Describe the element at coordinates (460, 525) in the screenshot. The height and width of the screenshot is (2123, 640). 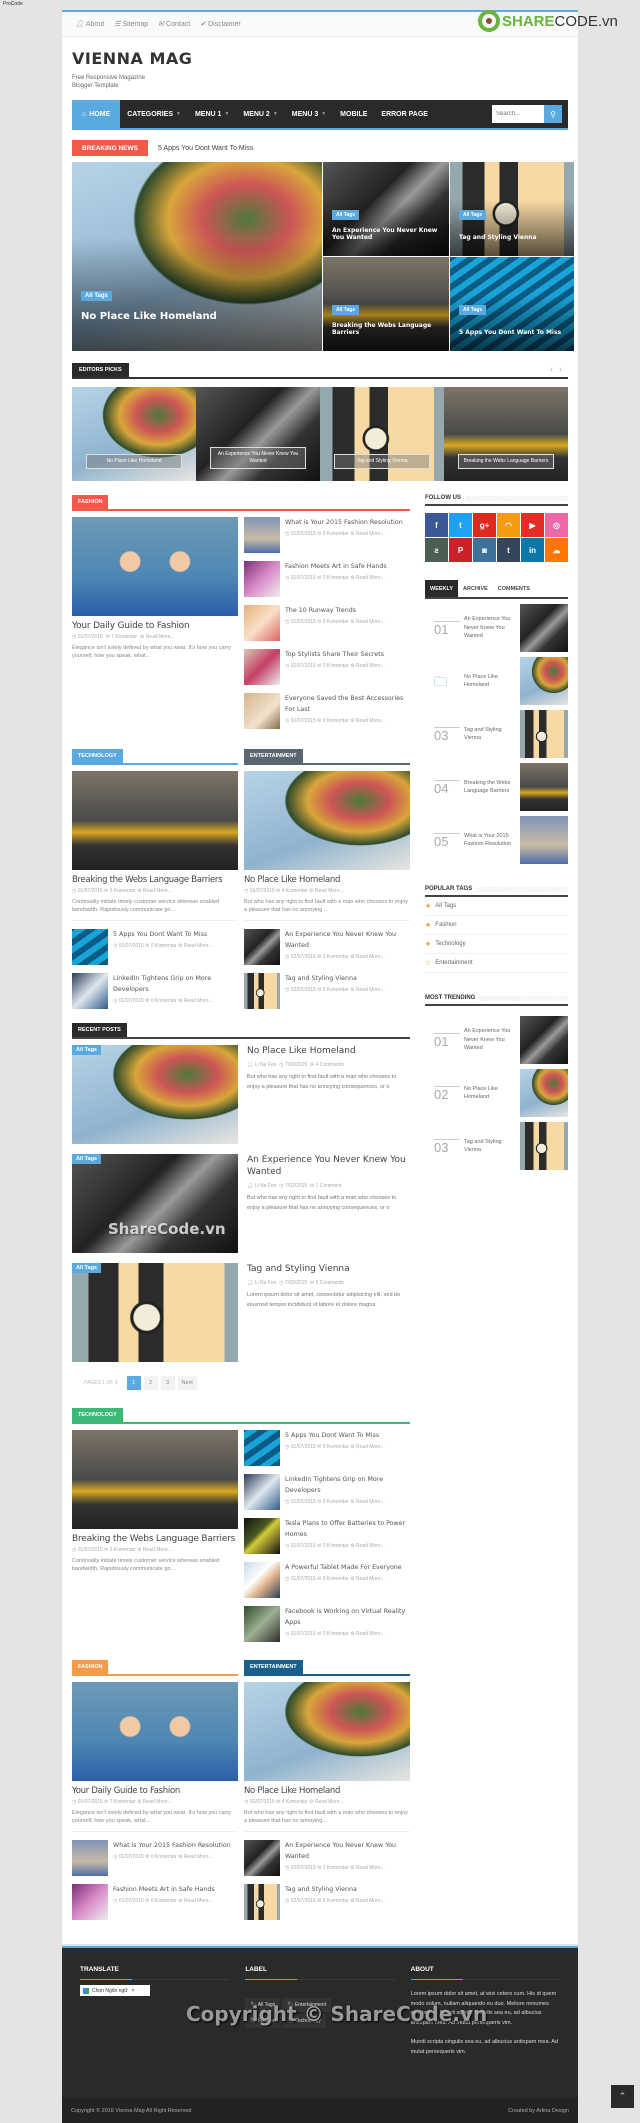
I see `twitter-icon: t` at that location.